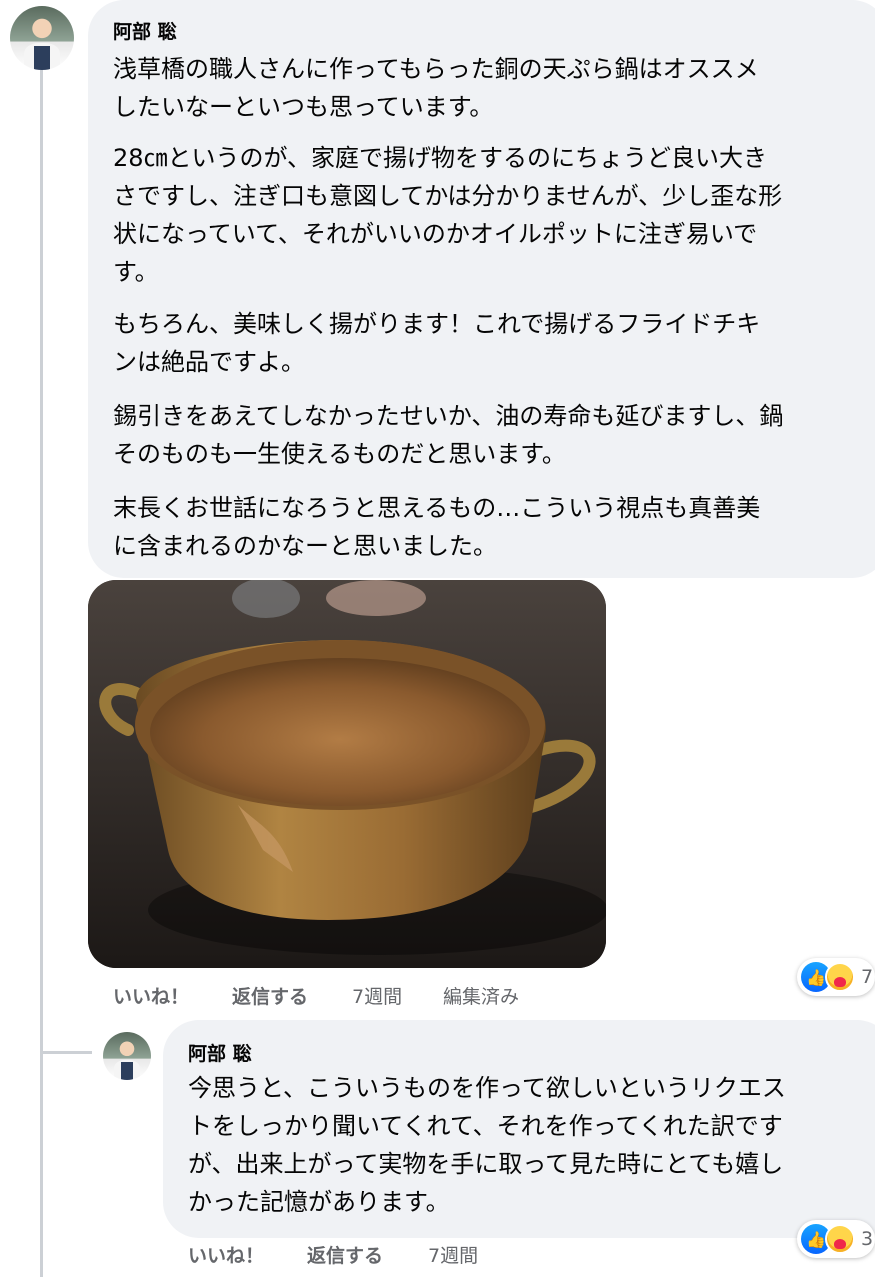 The width and height of the screenshot is (875, 1277). Describe the element at coordinates (867, 1239) in the screenshot. I see `reaction-count: 3` at that location.